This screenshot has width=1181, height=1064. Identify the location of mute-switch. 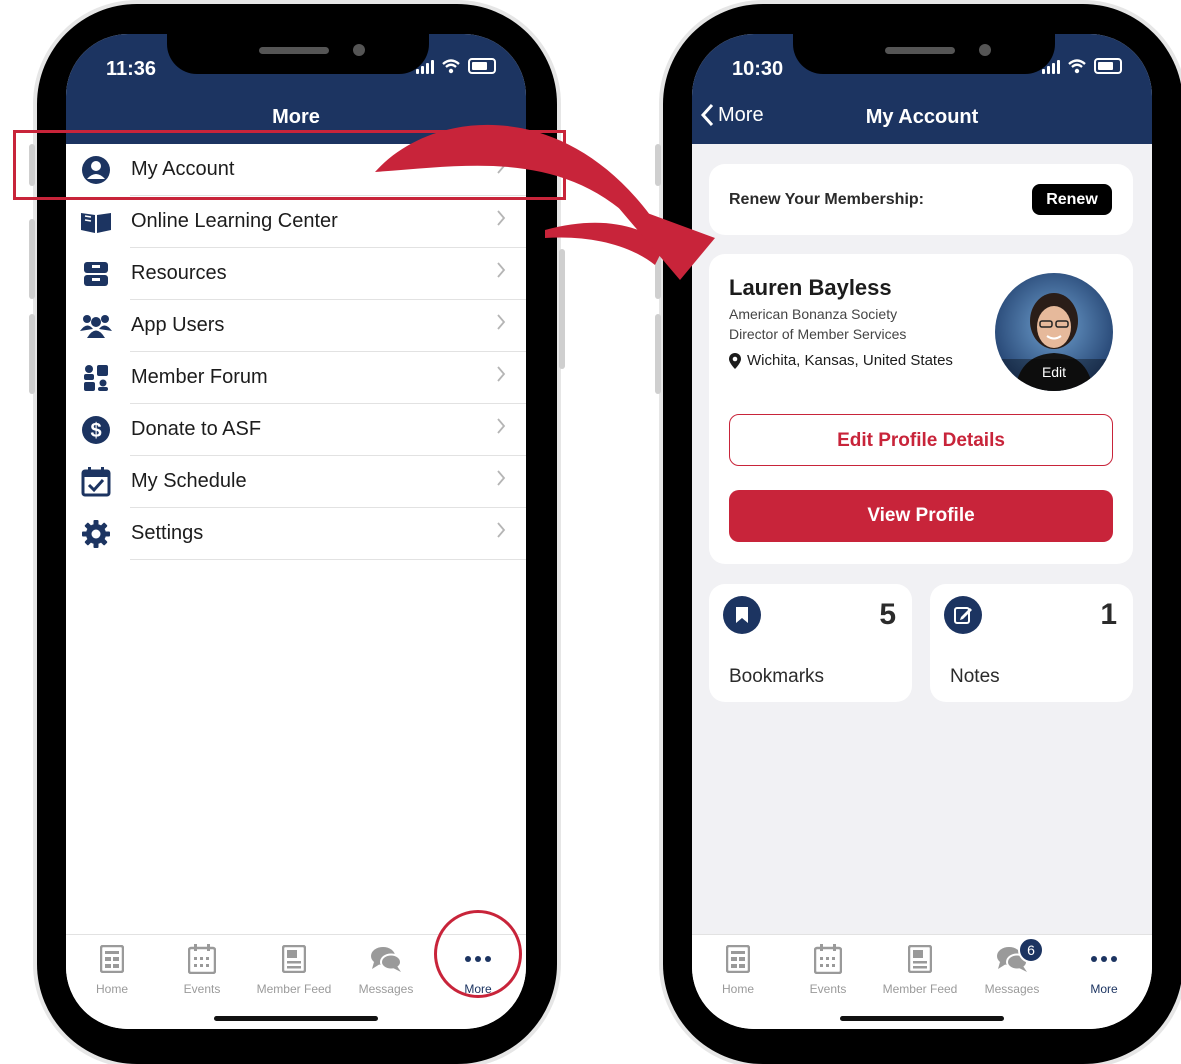
(658, 165).